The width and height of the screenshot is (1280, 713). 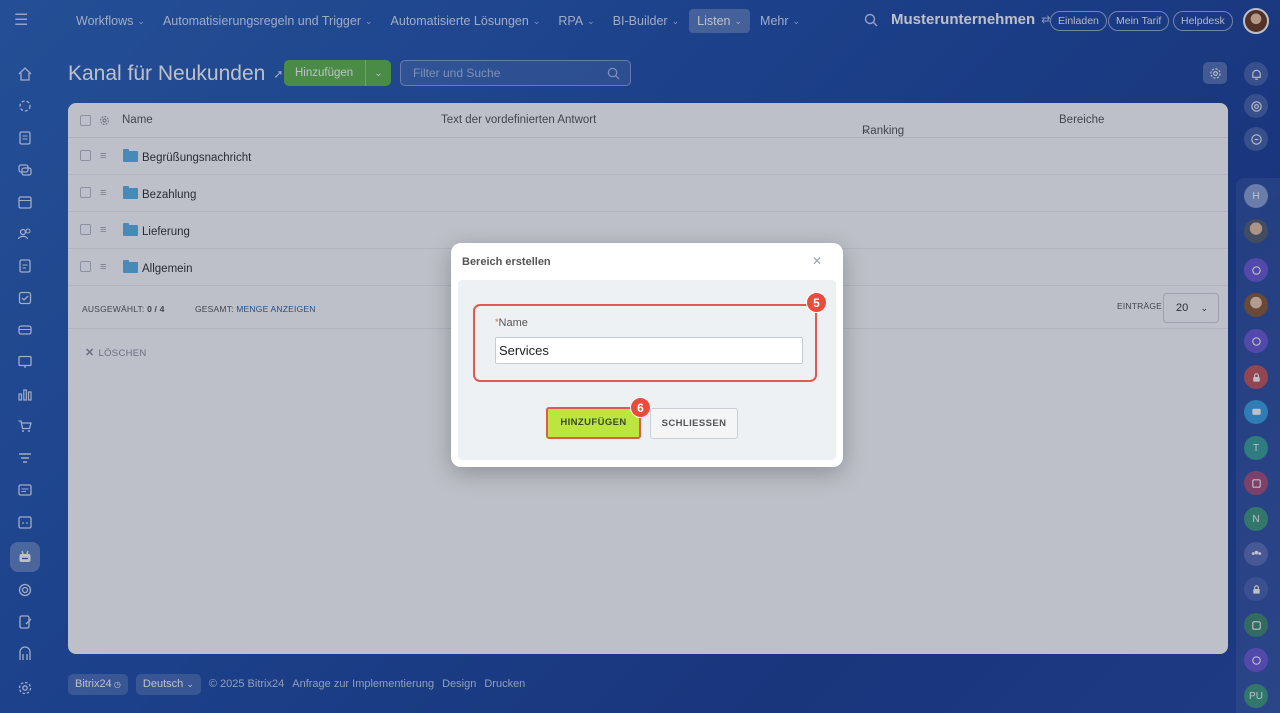 What do you see at coordinates (816, 302) in the screenshot?
I see `step-badge-5: 5` at bounding box center [816, 302].